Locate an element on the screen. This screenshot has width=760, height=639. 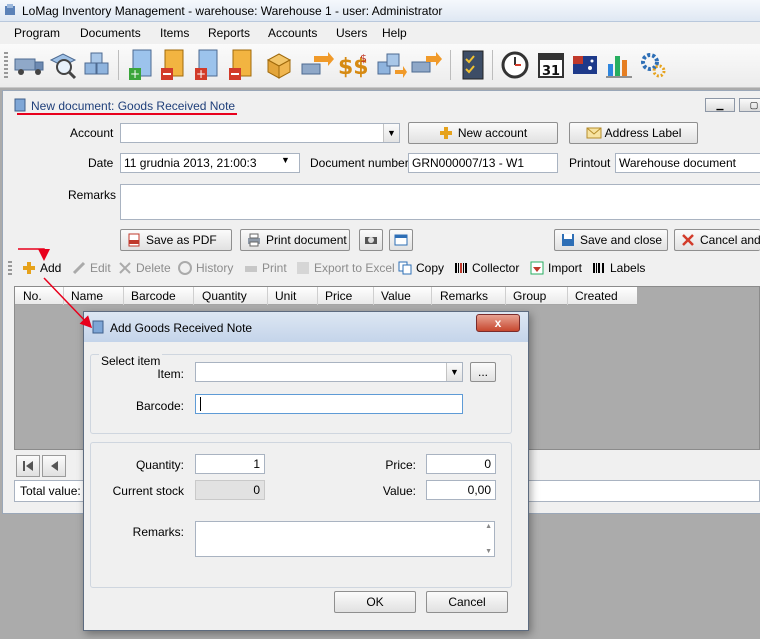
total-value-label: Total value: is located at coordinates (50, 491).